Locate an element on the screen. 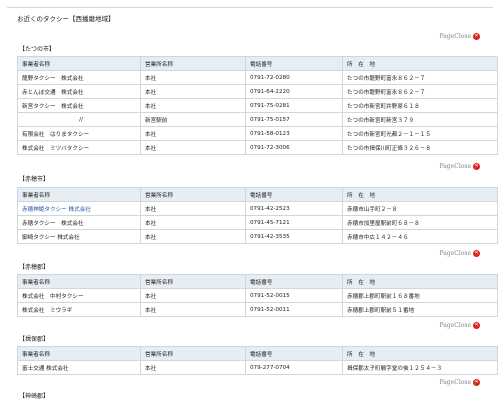  phone-cell: 0791-72-0280 is located at coordinates (294, 77).